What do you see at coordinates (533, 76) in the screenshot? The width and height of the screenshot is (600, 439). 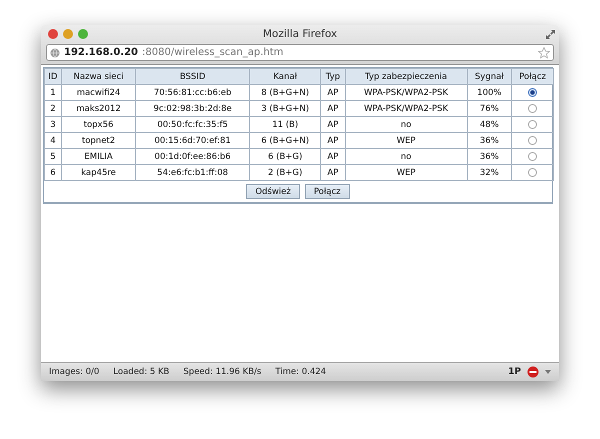 I see `column-header: Połącz` at bounding box center [533, 76].